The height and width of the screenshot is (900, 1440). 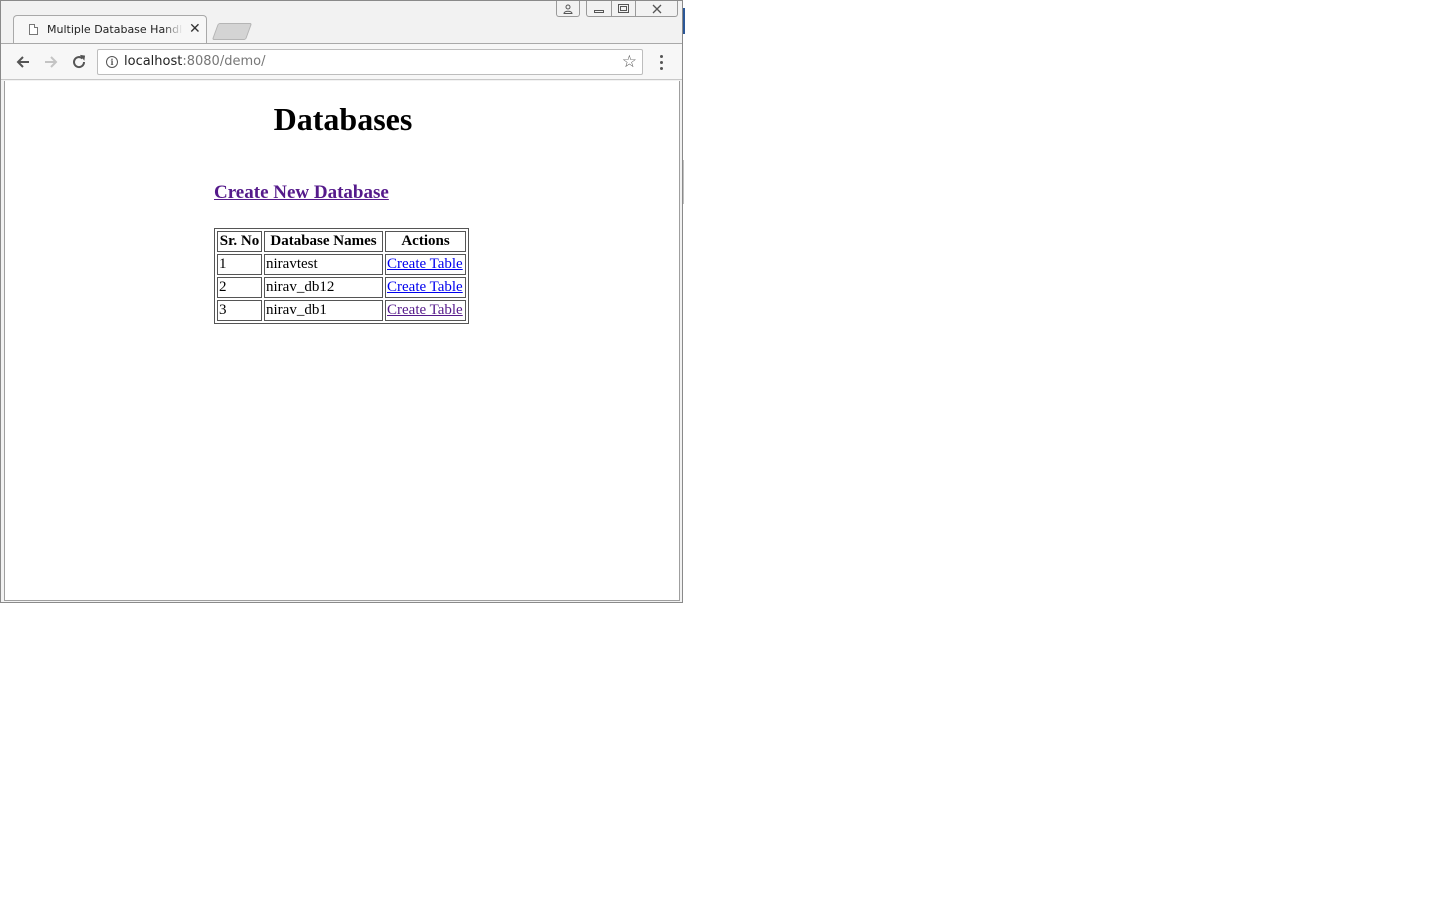 I want to click on star-icon: ☆, so click(x=629, y=62).